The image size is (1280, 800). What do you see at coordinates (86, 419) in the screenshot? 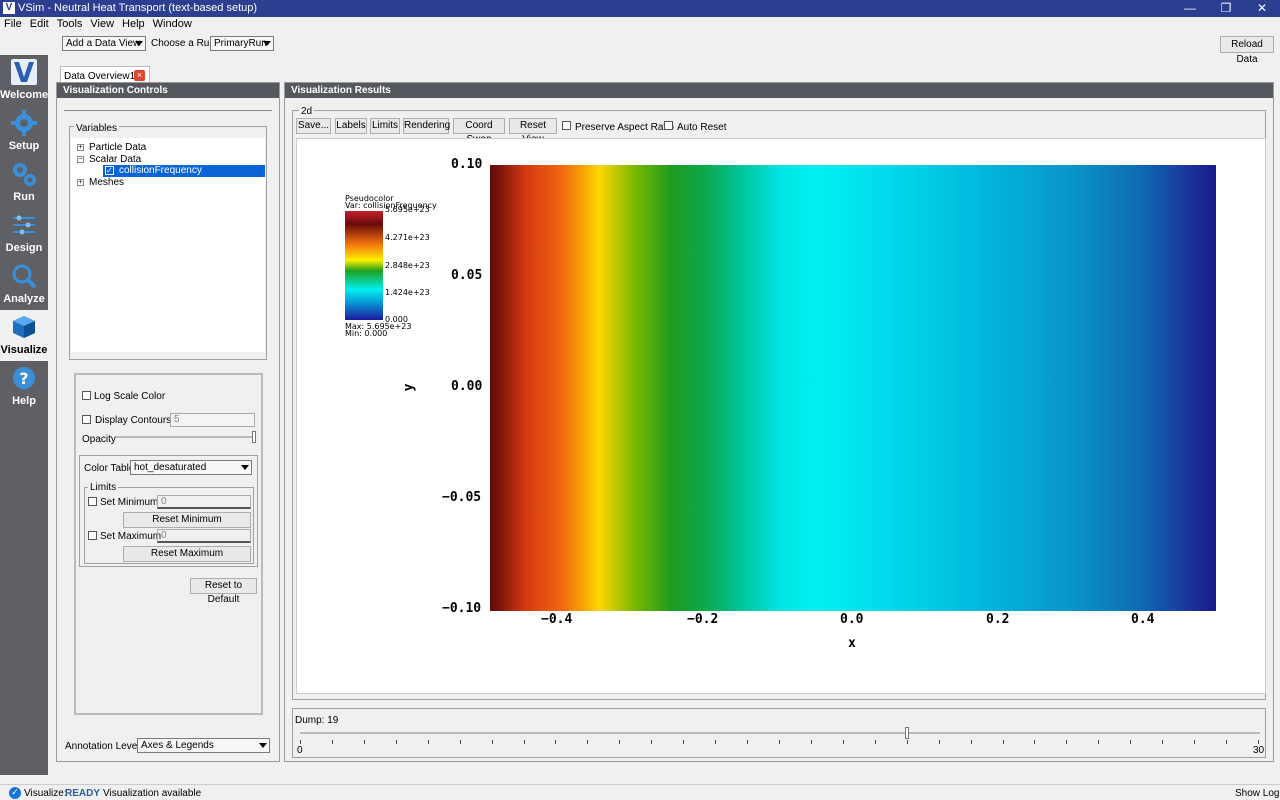
I see `display-contours-checkbox` at bounding box center [86, 419].